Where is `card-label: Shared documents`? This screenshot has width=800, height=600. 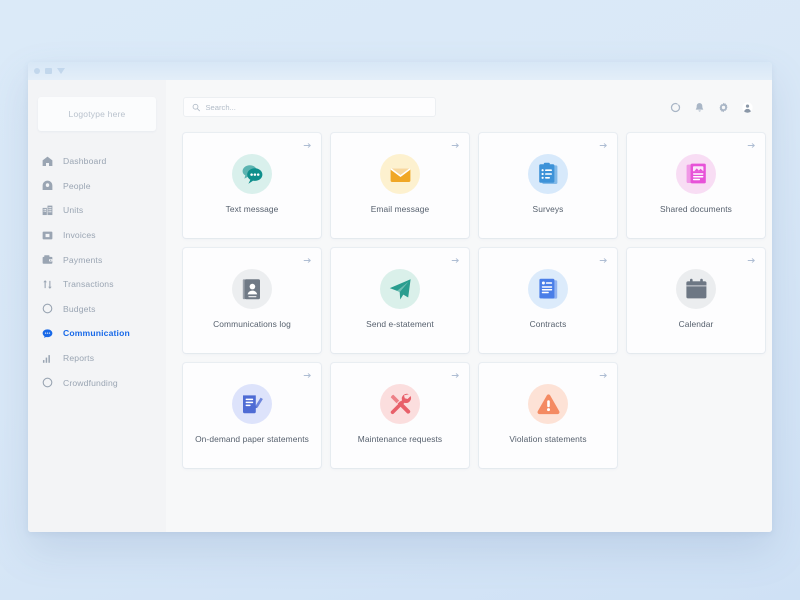 card-label: Shared documents is located at coordinates (696, 209).